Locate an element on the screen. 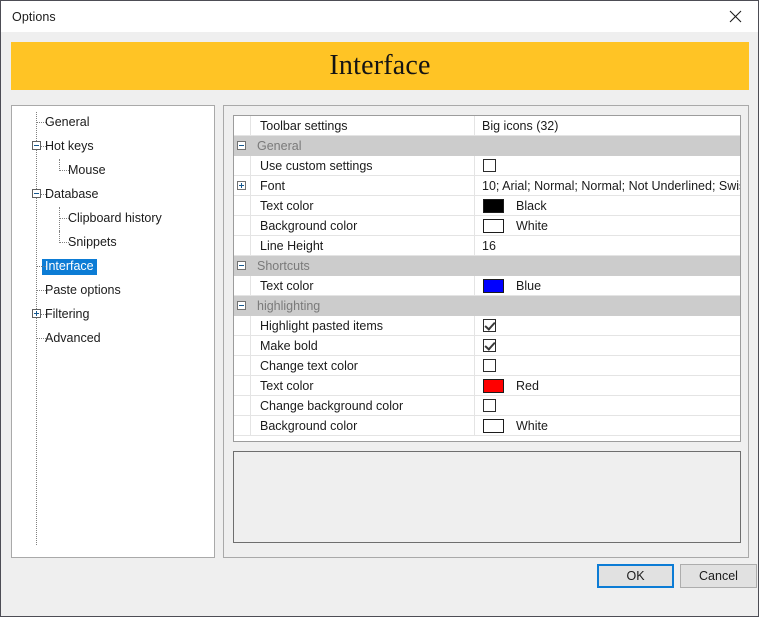 The height and width of the screenshot is (617, 759). property-row: Highlight pasted items is located at coordinates (487, 326).